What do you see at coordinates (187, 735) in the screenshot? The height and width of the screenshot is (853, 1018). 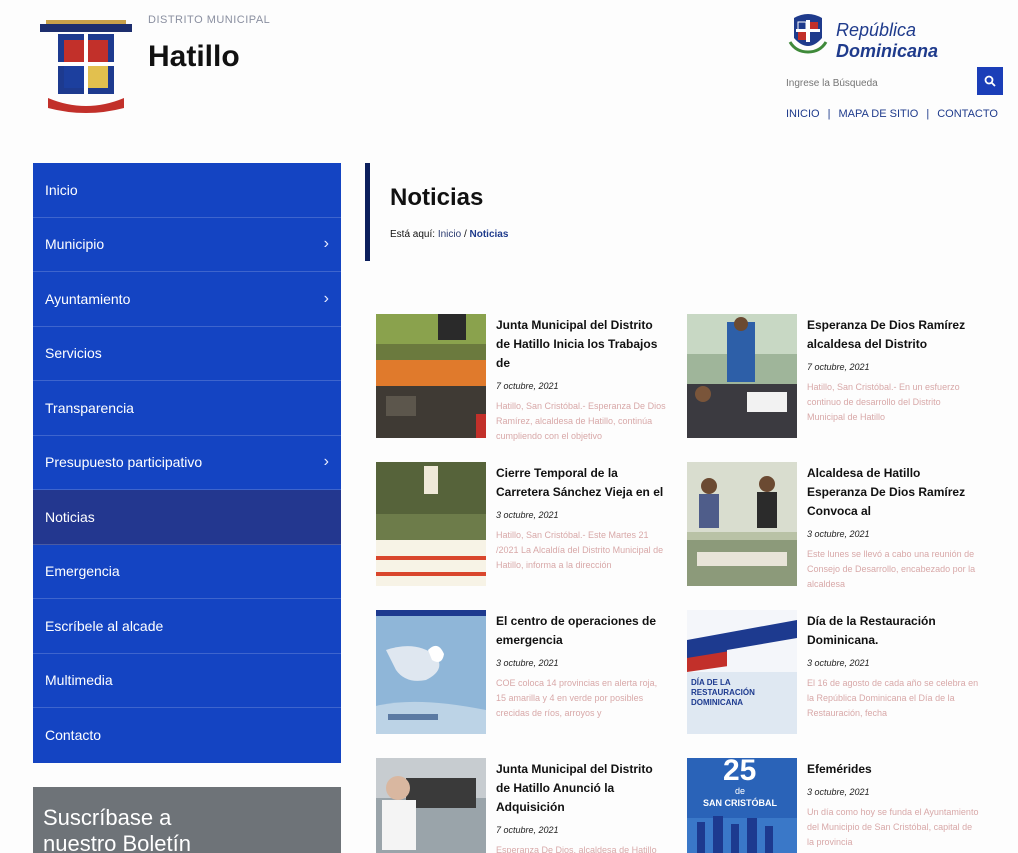 I see `sidebar-item-contacto: Contacto` at bounding box center [187, 735].